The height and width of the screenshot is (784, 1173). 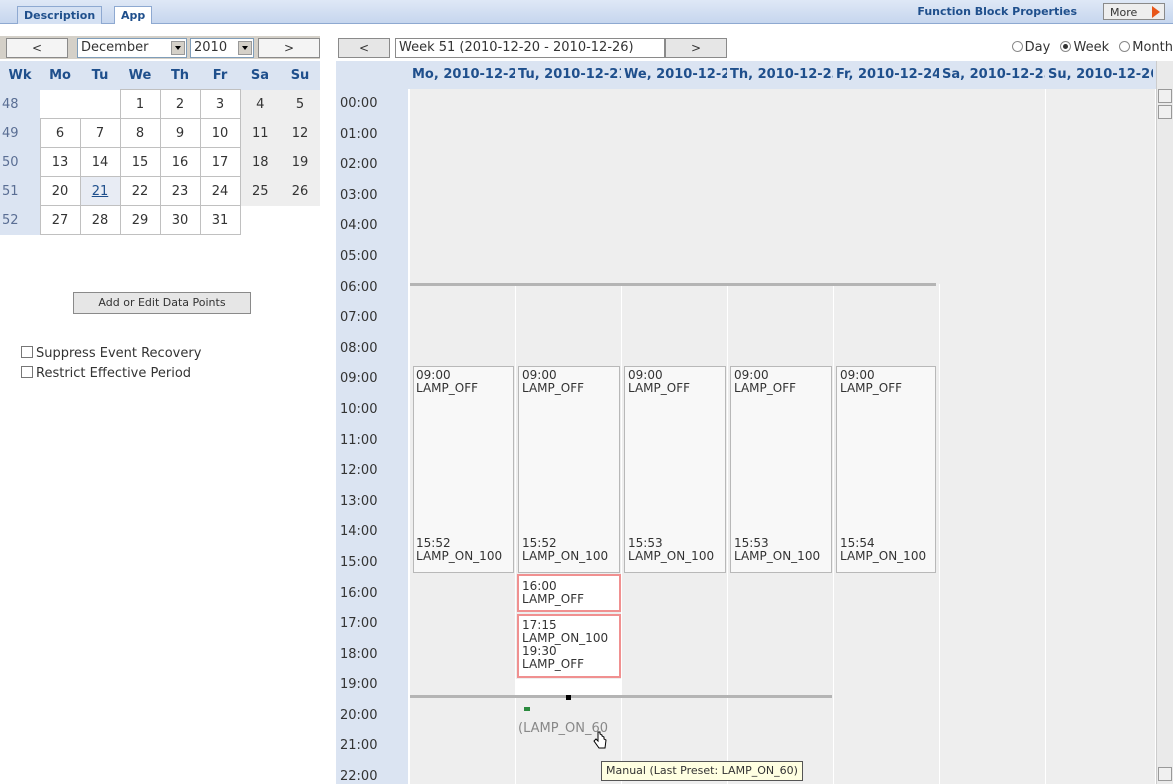 I want to click on calendar-day: 4, so click(x=260, y=104).